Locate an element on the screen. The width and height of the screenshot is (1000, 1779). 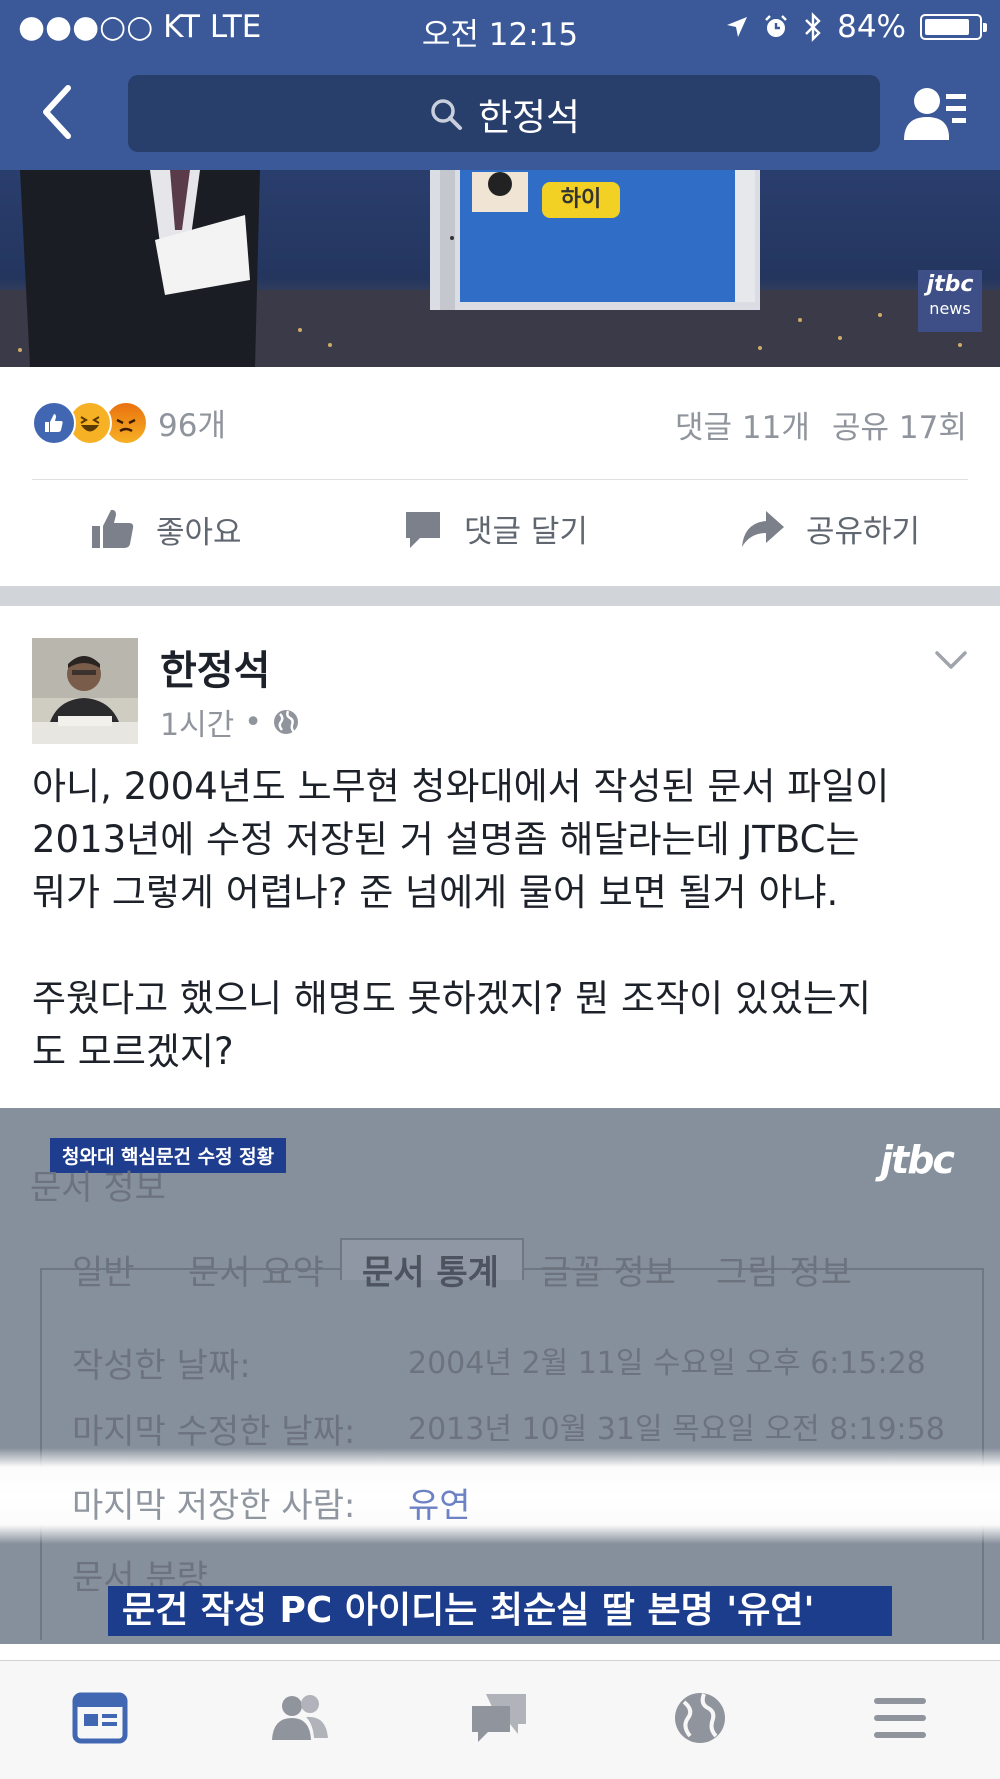
status-right: 84% is located at coordinates (856, 27).